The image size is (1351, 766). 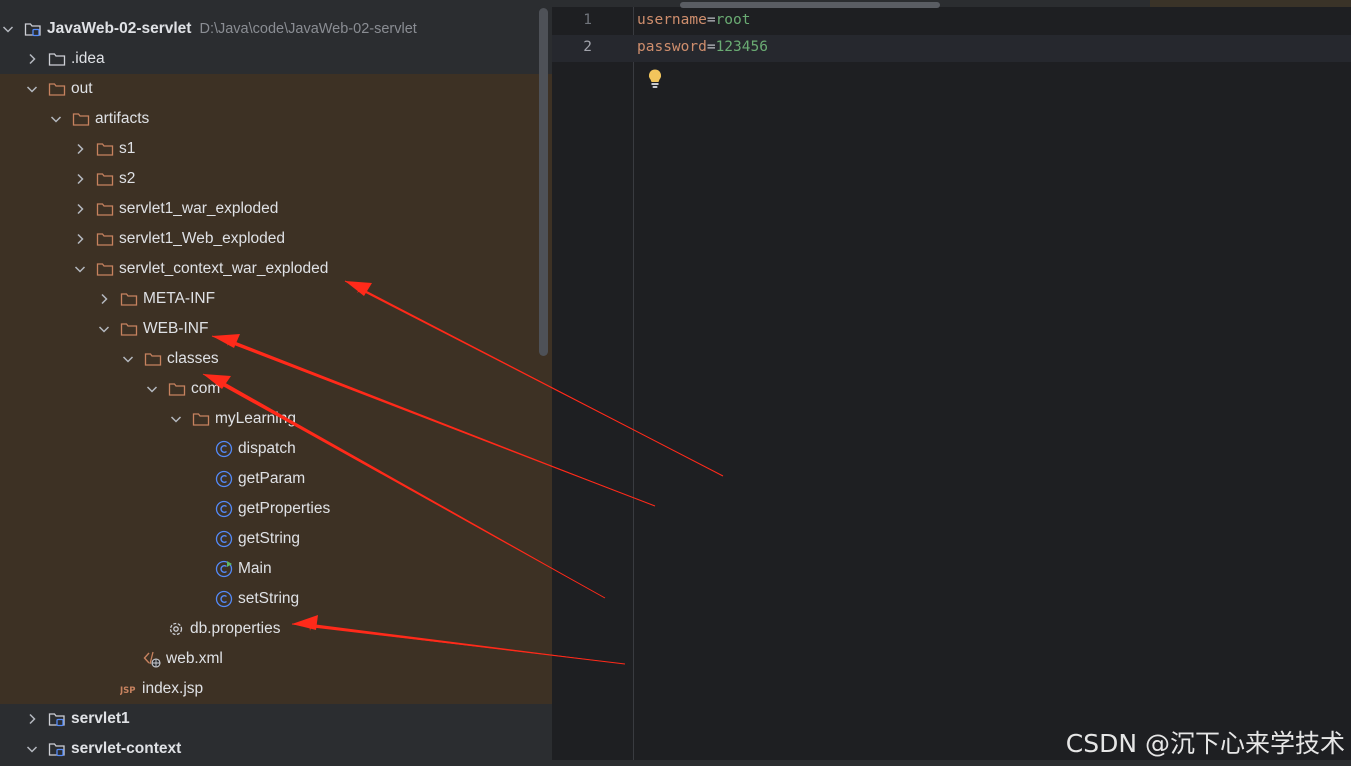 What do you see at coordinates (951, 21) in the screenshot?
I see `code-line: 1 username=root` at bounding box center [951, 21].